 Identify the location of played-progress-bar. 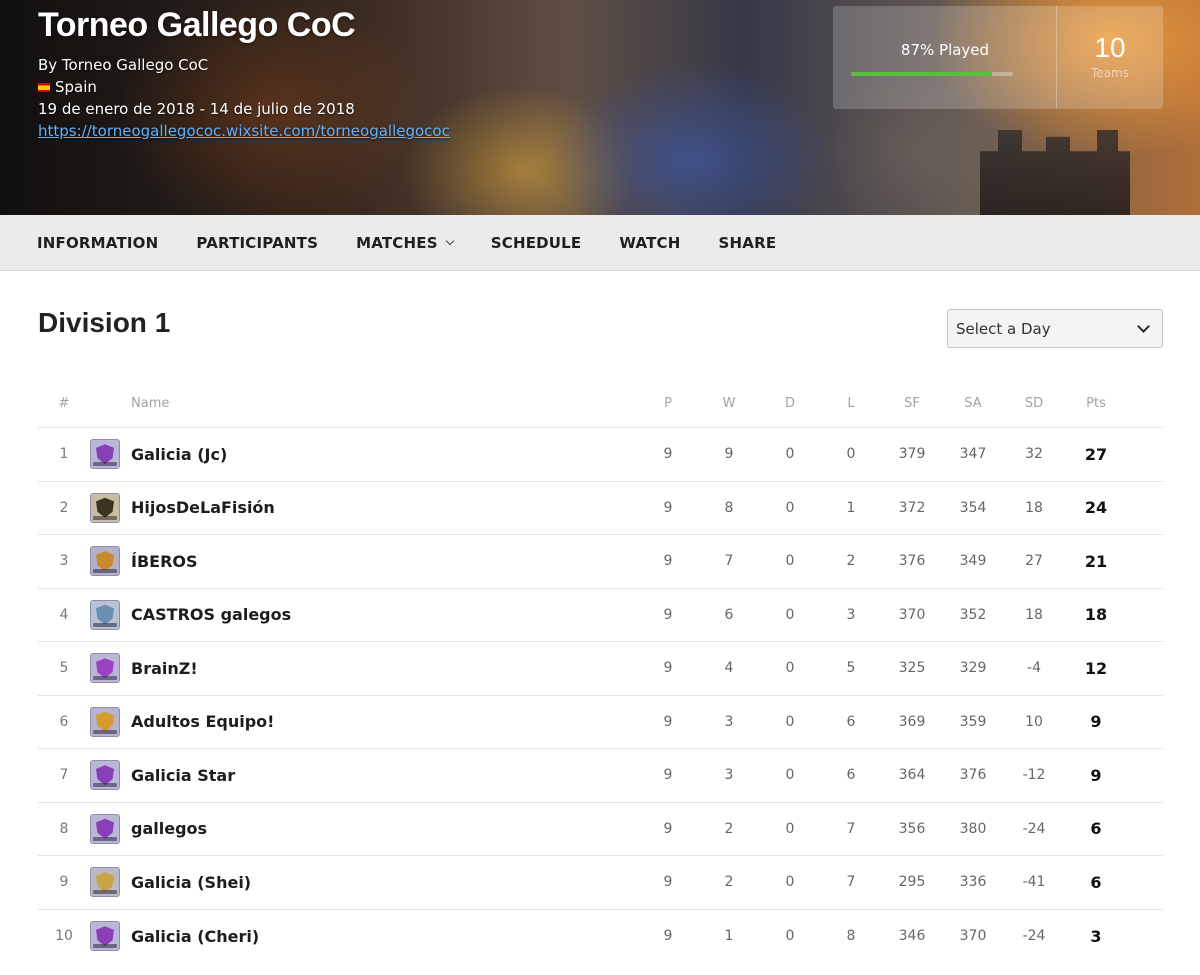
(932, 74).